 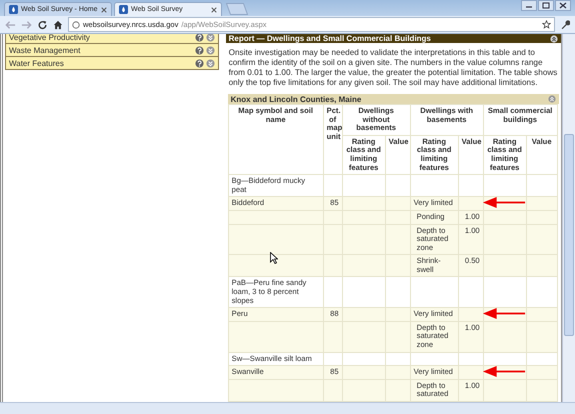 What do you see at coordinates (296, 99) in the screenshot?
I see `area-title: Knox and Lincoln Counties, Maine` at bounding box center [296, 99].